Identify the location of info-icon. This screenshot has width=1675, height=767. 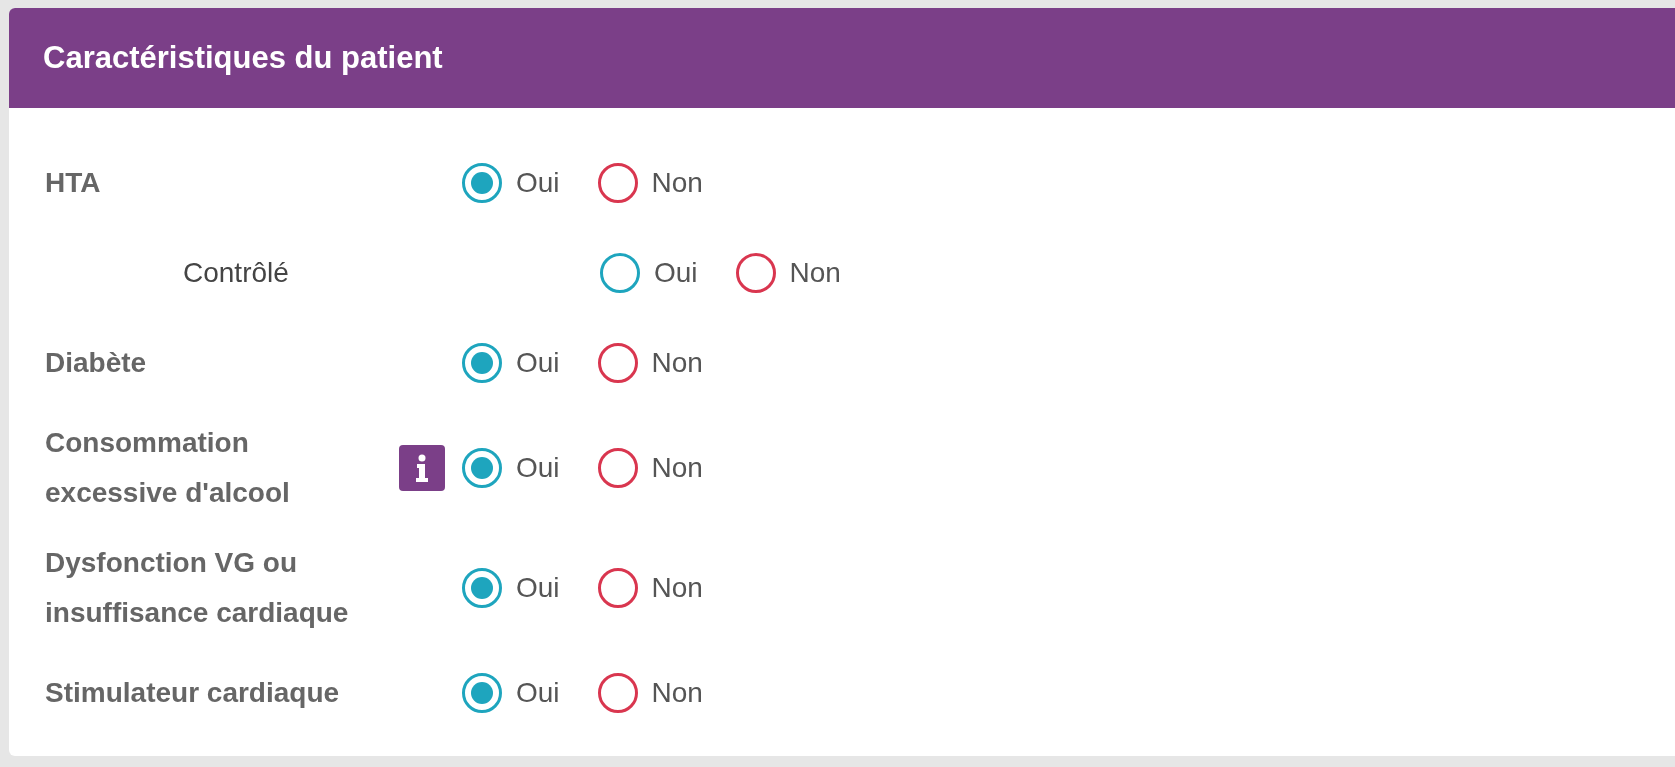
(422, 468).